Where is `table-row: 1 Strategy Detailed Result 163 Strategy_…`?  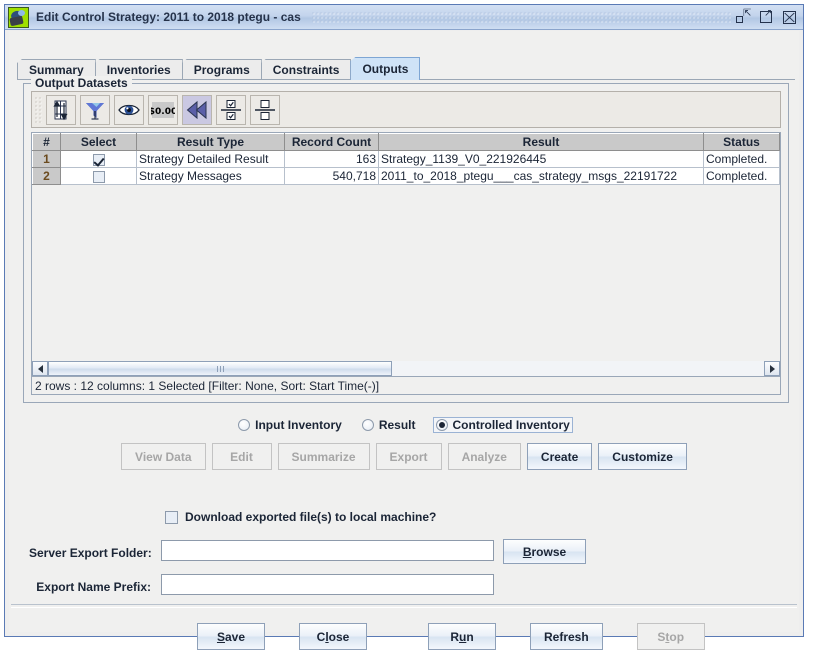
table-row: 1 Strategy Detailed Result 163 Strategy_… is located at coordinates (406, 159).